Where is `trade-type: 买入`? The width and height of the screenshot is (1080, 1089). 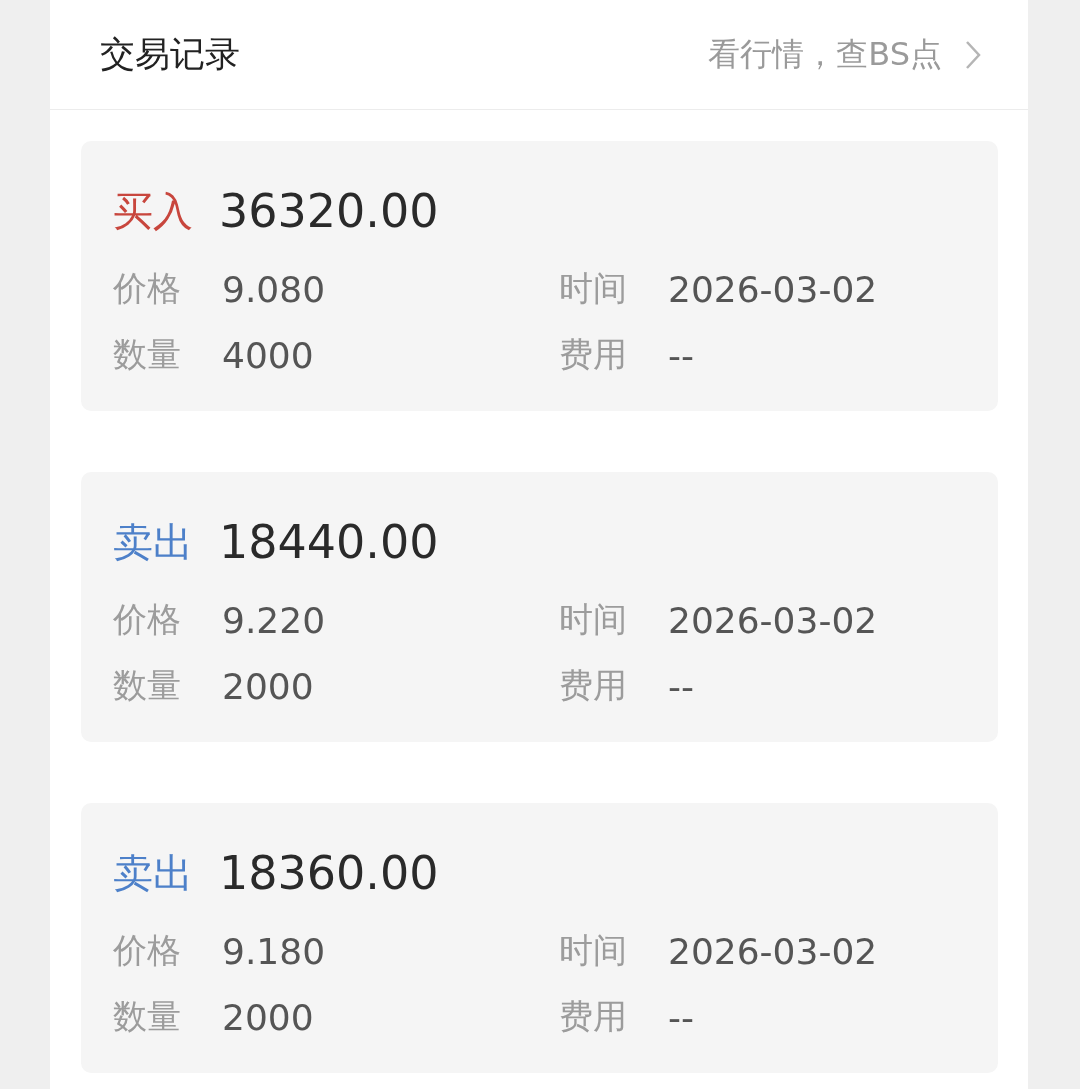 trade-type: 买入 is located at coordinates (153, 211).